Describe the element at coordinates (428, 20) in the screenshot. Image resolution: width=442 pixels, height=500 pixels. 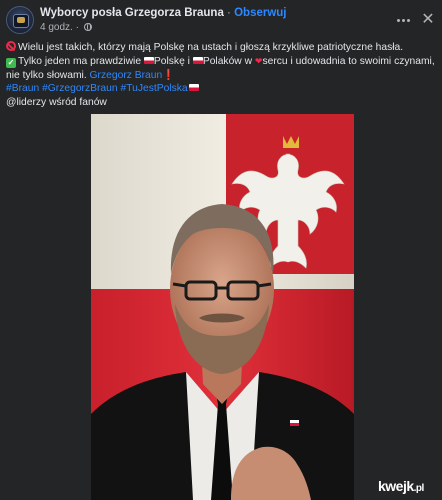
I see `close-icon: ✕` at that location.